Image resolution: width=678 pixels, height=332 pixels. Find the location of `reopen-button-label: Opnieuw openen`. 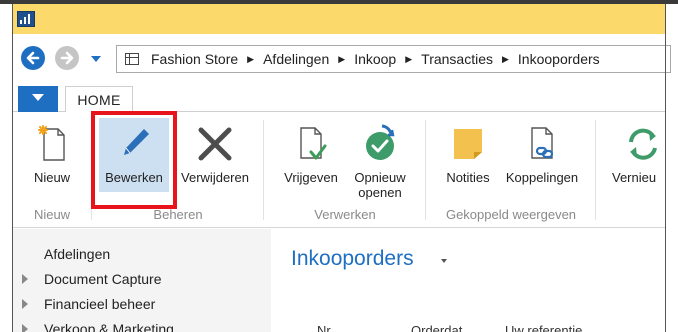

reopen-button-label: Opnieuw openen is located at coordinates (380, 185).